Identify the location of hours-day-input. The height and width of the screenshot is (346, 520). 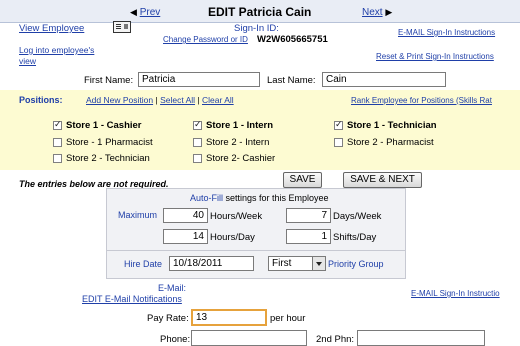
(185, 236).